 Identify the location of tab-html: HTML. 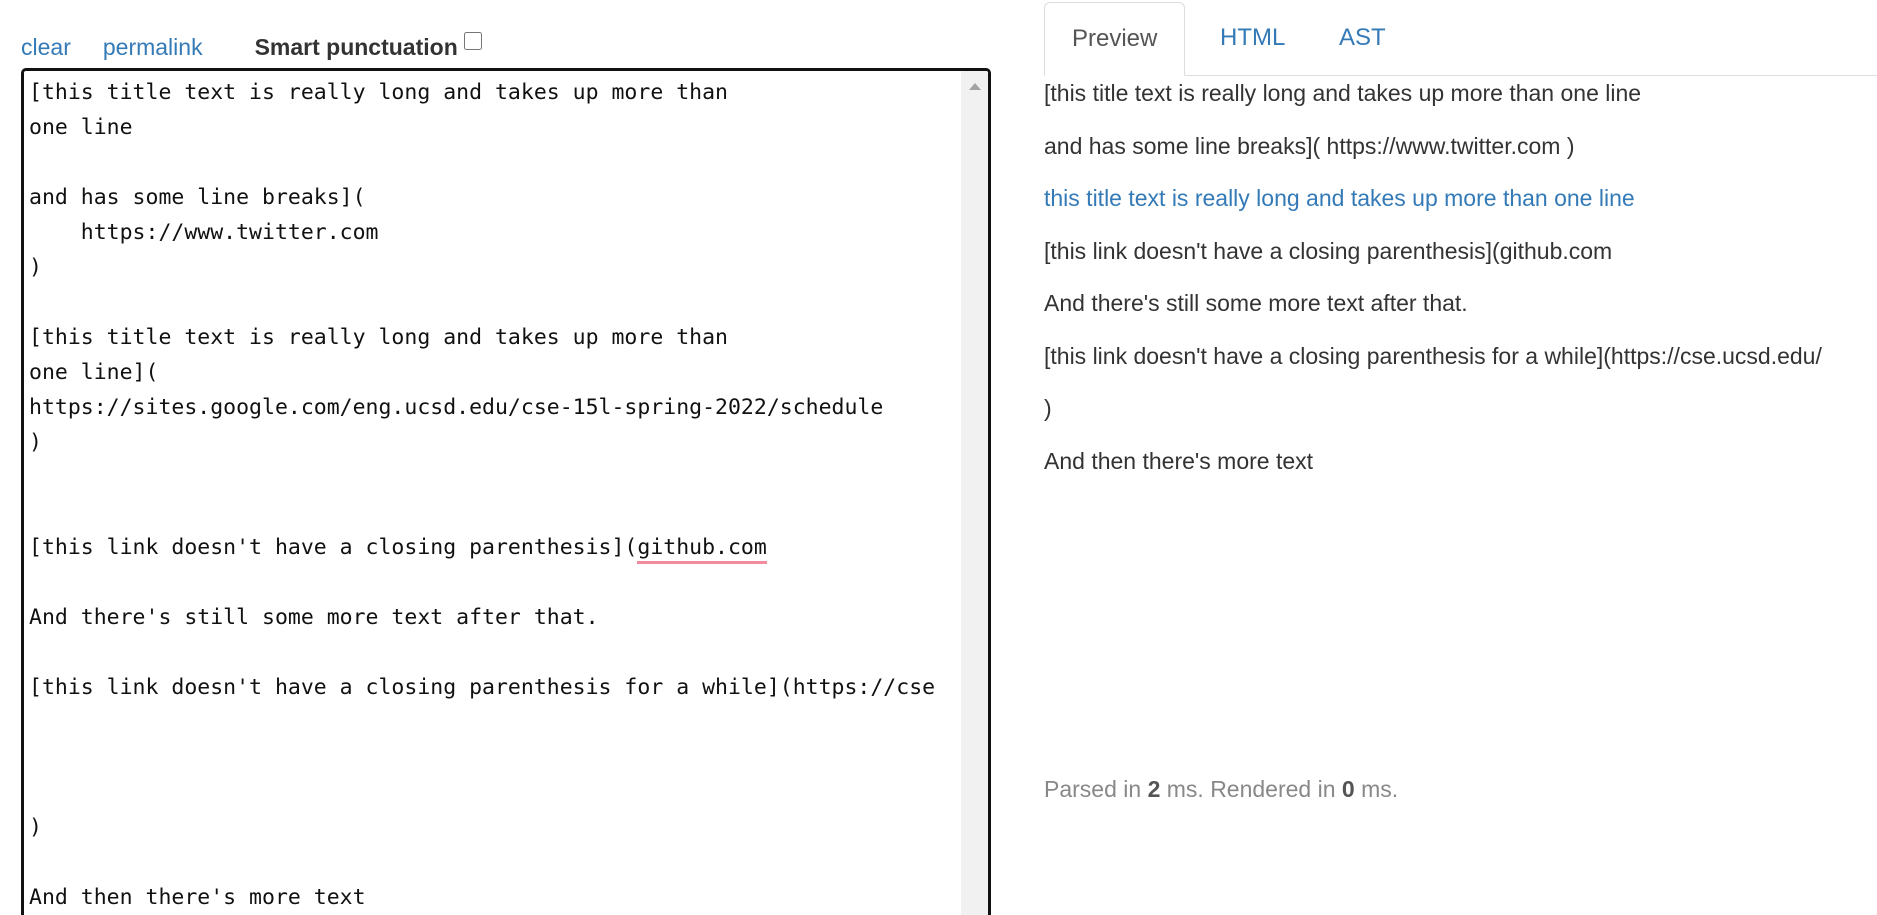
(1252, 38).